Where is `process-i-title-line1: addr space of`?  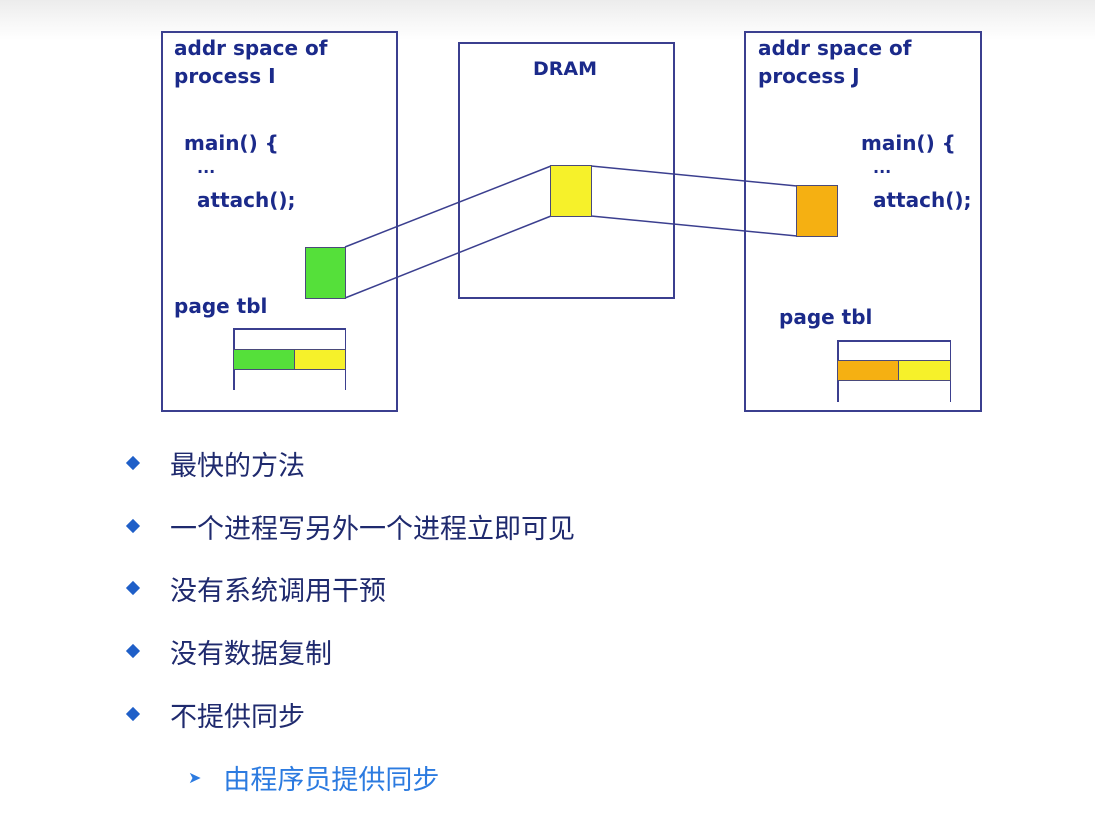
process-i-title-line1: addr space of is located at coordinates (251, 48).